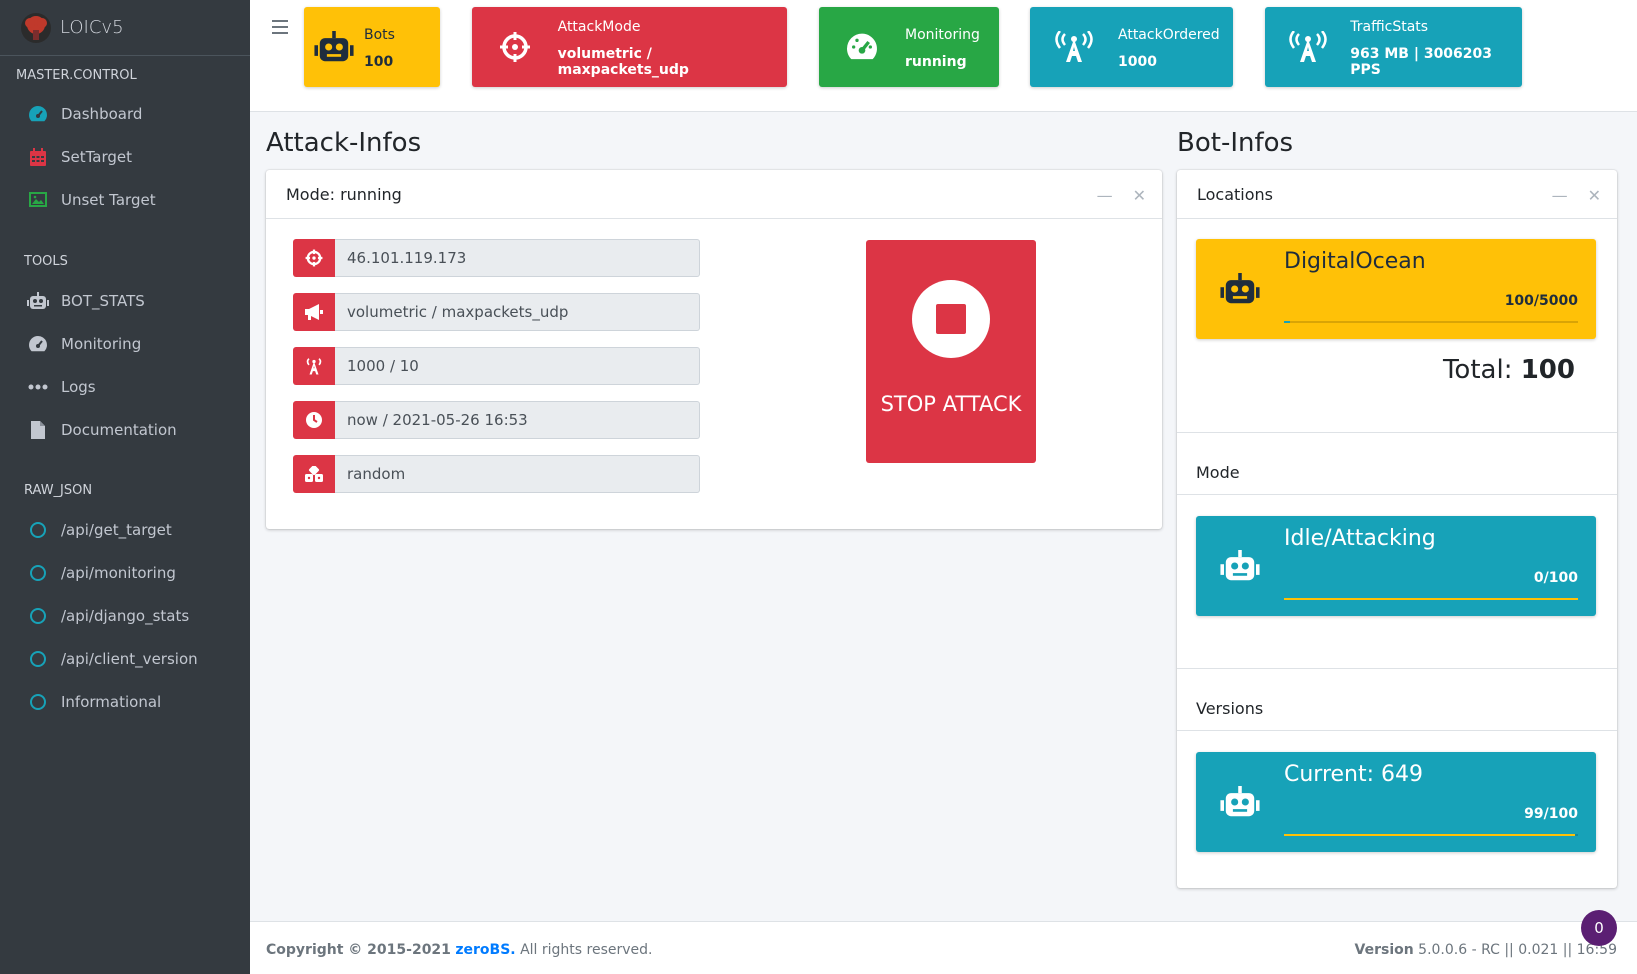 The image size is (1637, 974). I want to click on stop-attack-button: STOP ATTACK, so click(951, 351).